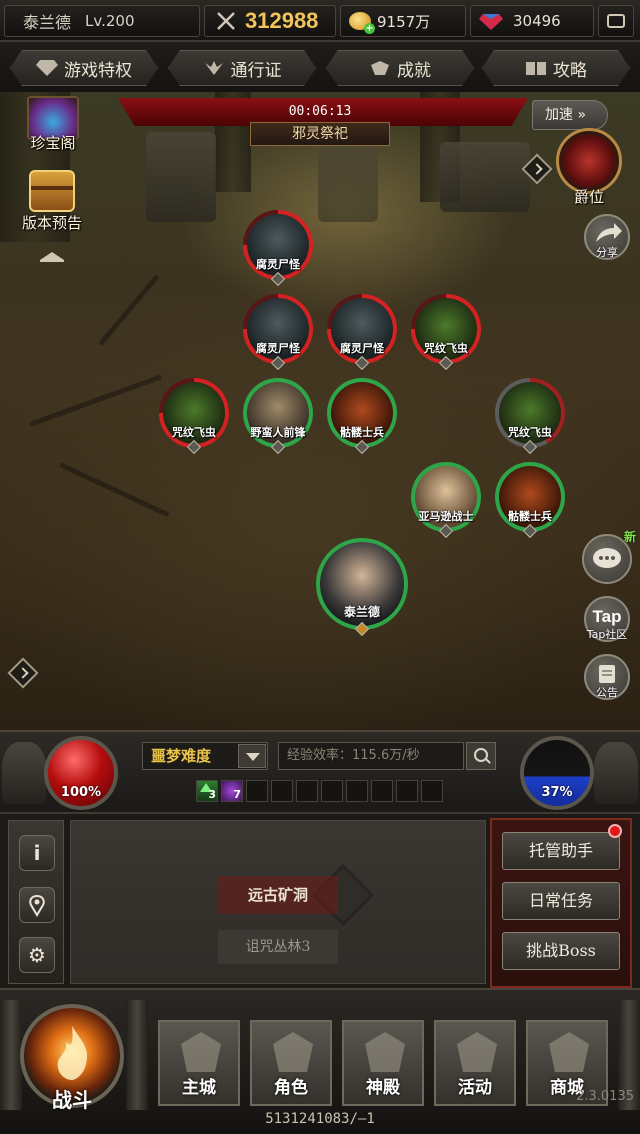  What do you see at coordinates (278, 432) in the screenshot?
I see `unit-name: 野蛮人前锋` at bounding box center [278, 432].